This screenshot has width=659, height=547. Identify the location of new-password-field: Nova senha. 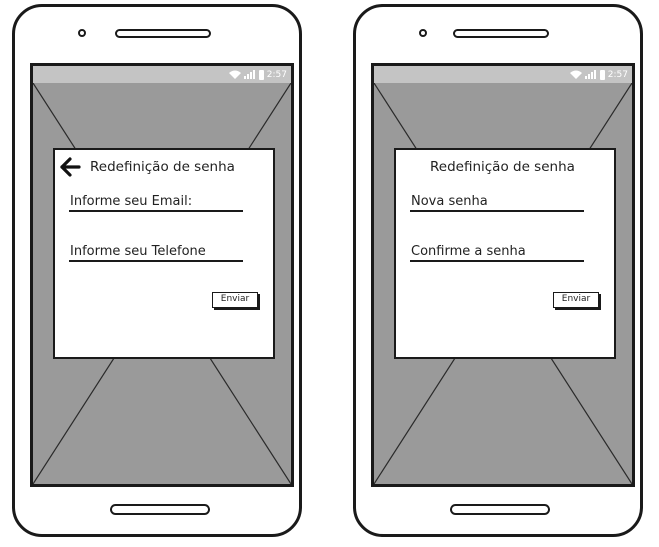
(497, 200).